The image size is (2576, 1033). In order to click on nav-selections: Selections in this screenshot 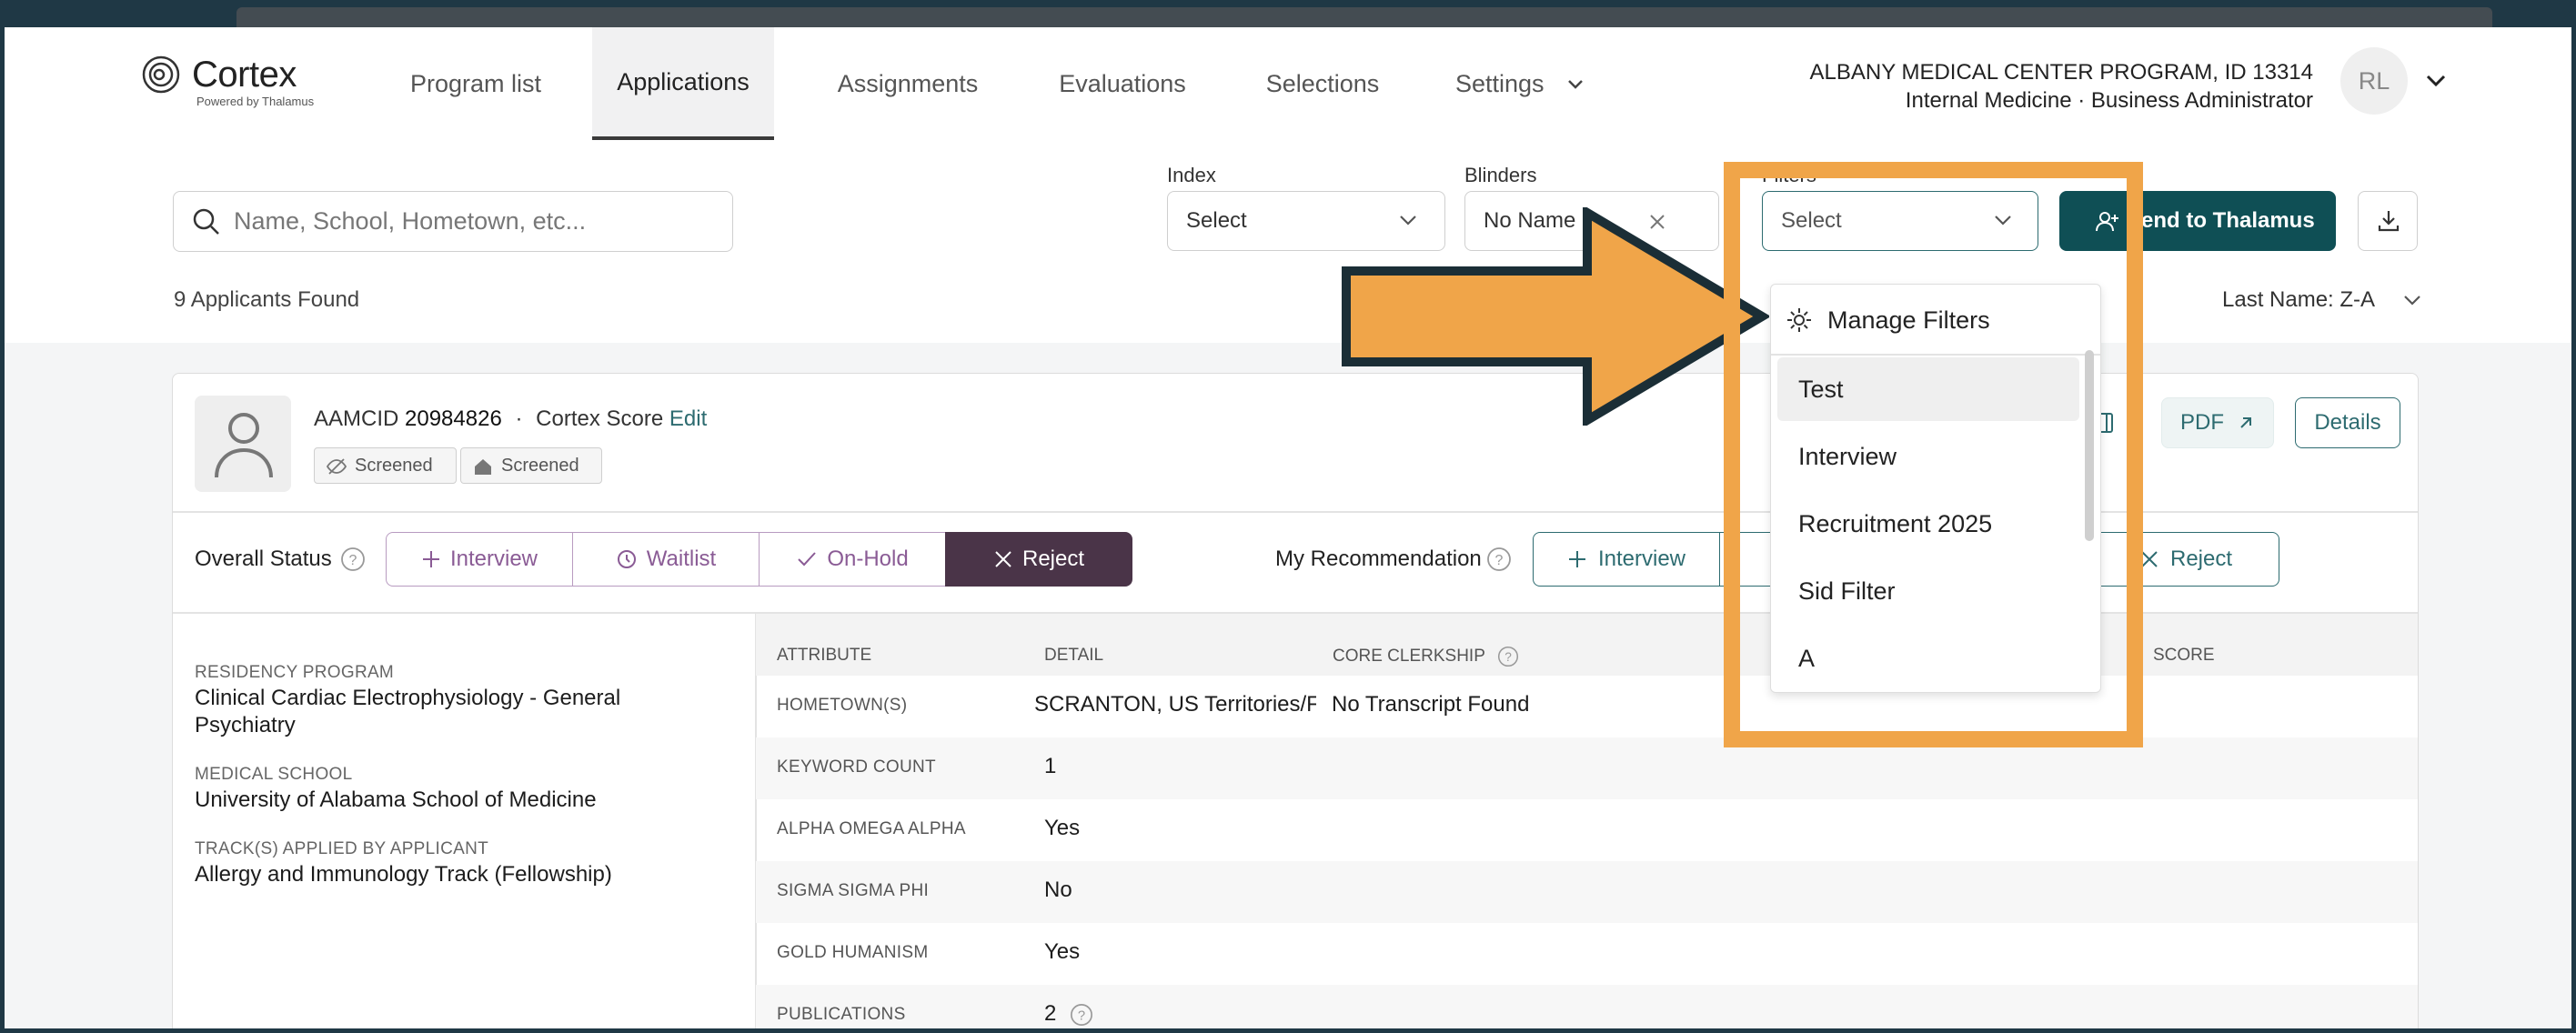, I will do `click(1322, 83)`.